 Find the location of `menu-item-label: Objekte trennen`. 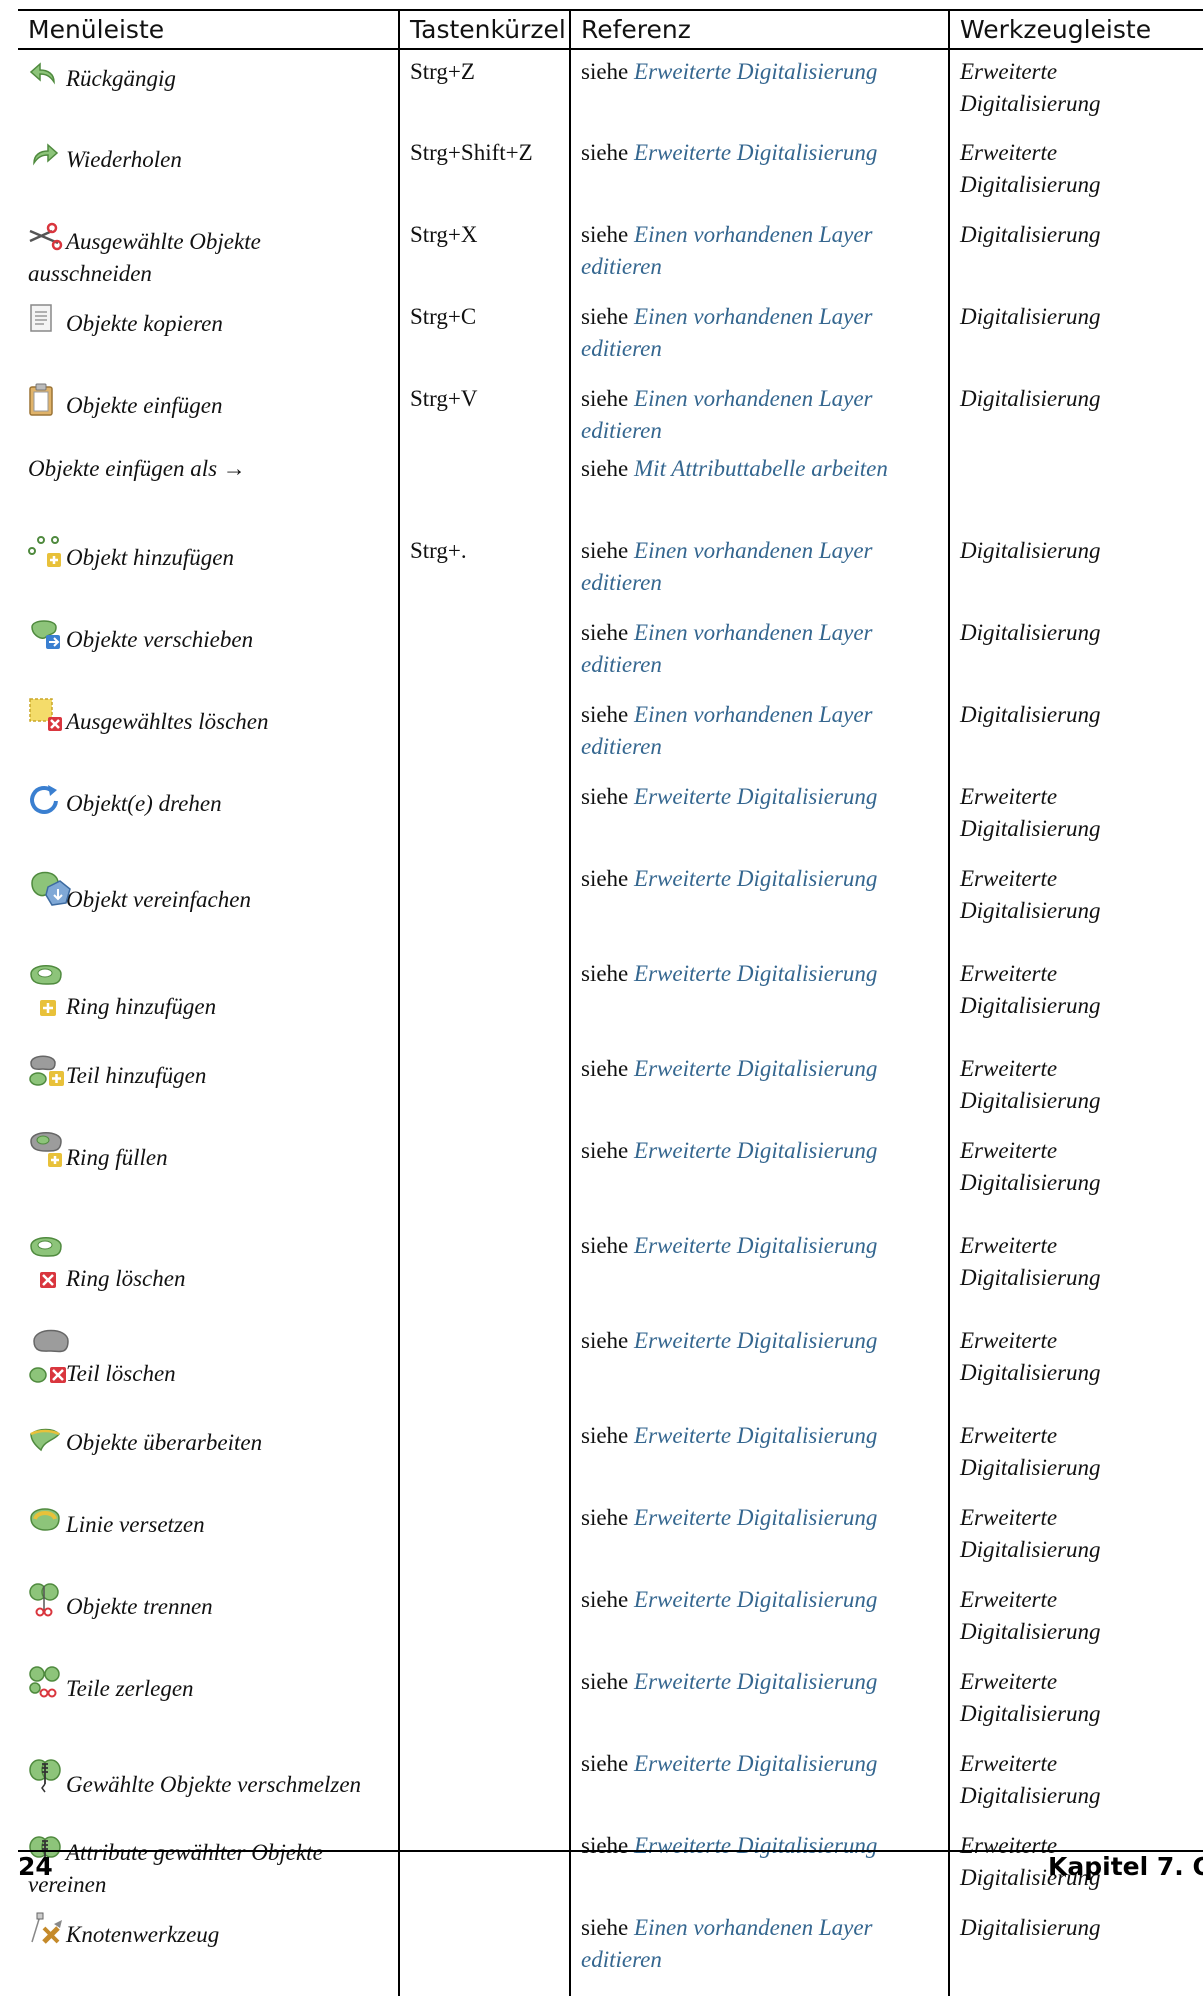

menu-item-label: Objekte trennen is located at coordinates (139, 1606).